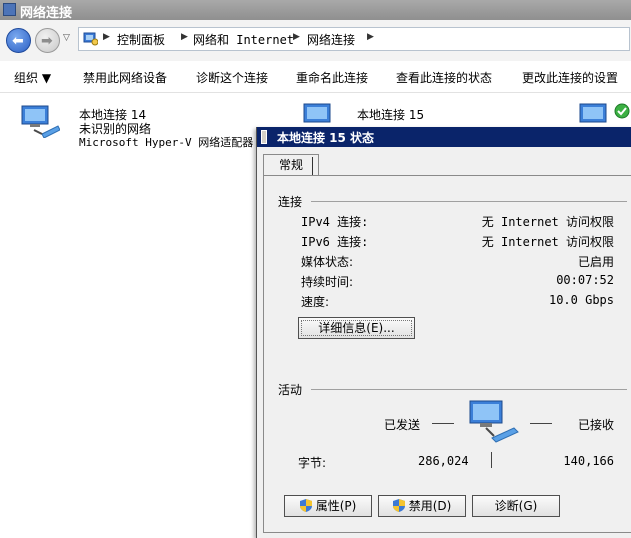 The image size is (631, 538). I want to click on connection-adapter: Microsoft Hyper-V 网络适配器, so click(166, 142).